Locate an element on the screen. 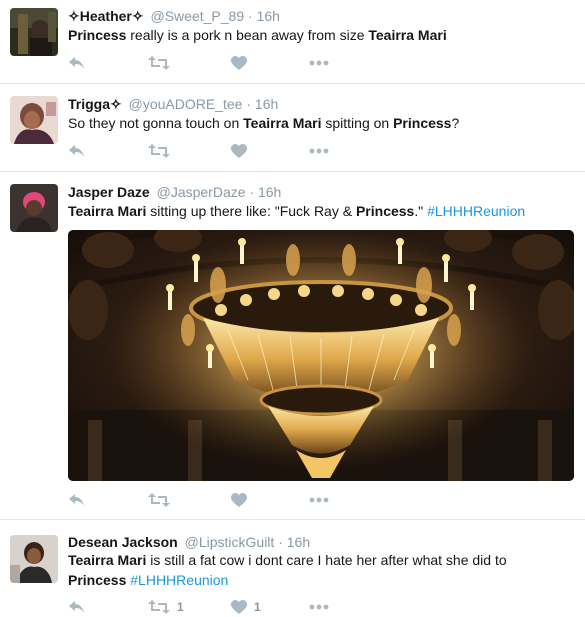 The image size is (585, 617). username: @LipstickGuilt is located at coordinates (230, 542).